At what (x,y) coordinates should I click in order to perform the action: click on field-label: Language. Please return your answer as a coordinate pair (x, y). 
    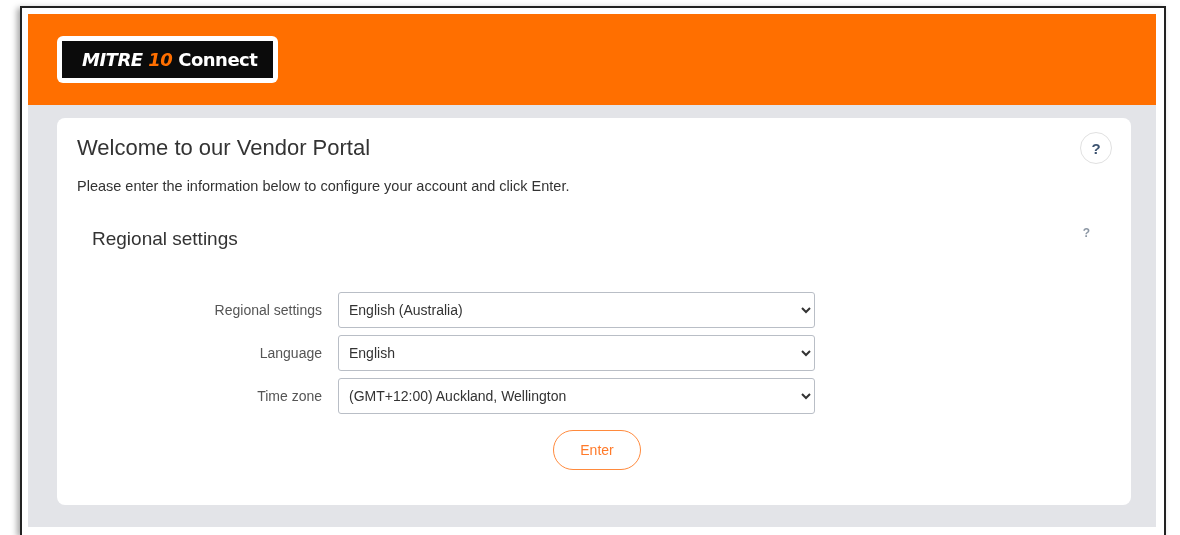
    Looking at the image, I should click on (290, 353).